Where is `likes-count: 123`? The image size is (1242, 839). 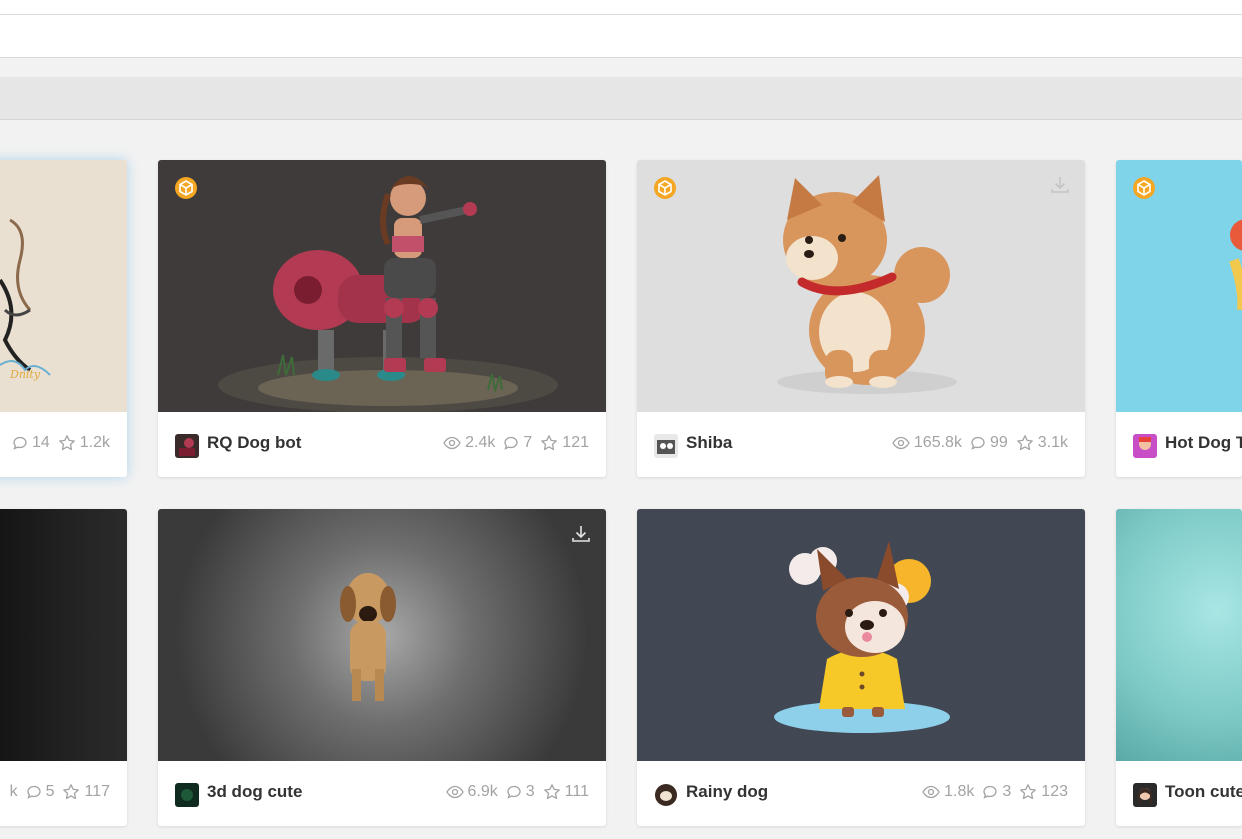
likes-count: 123 is located at coordinates (1054, 791).